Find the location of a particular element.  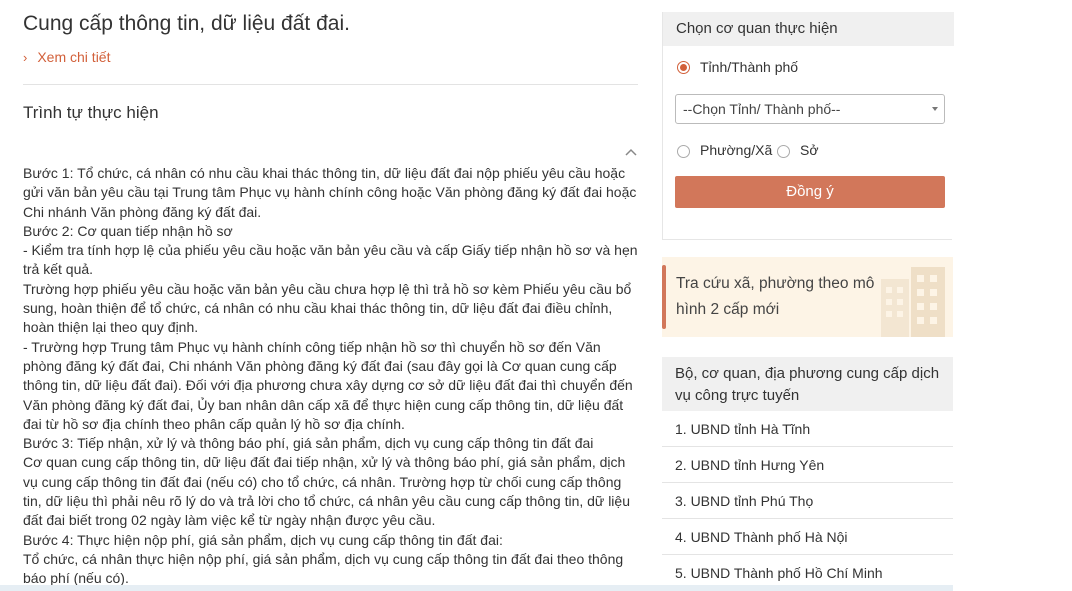

provider-item: 3. UBND tỉnh Phú Thọ is located at coordinates (807, 501).